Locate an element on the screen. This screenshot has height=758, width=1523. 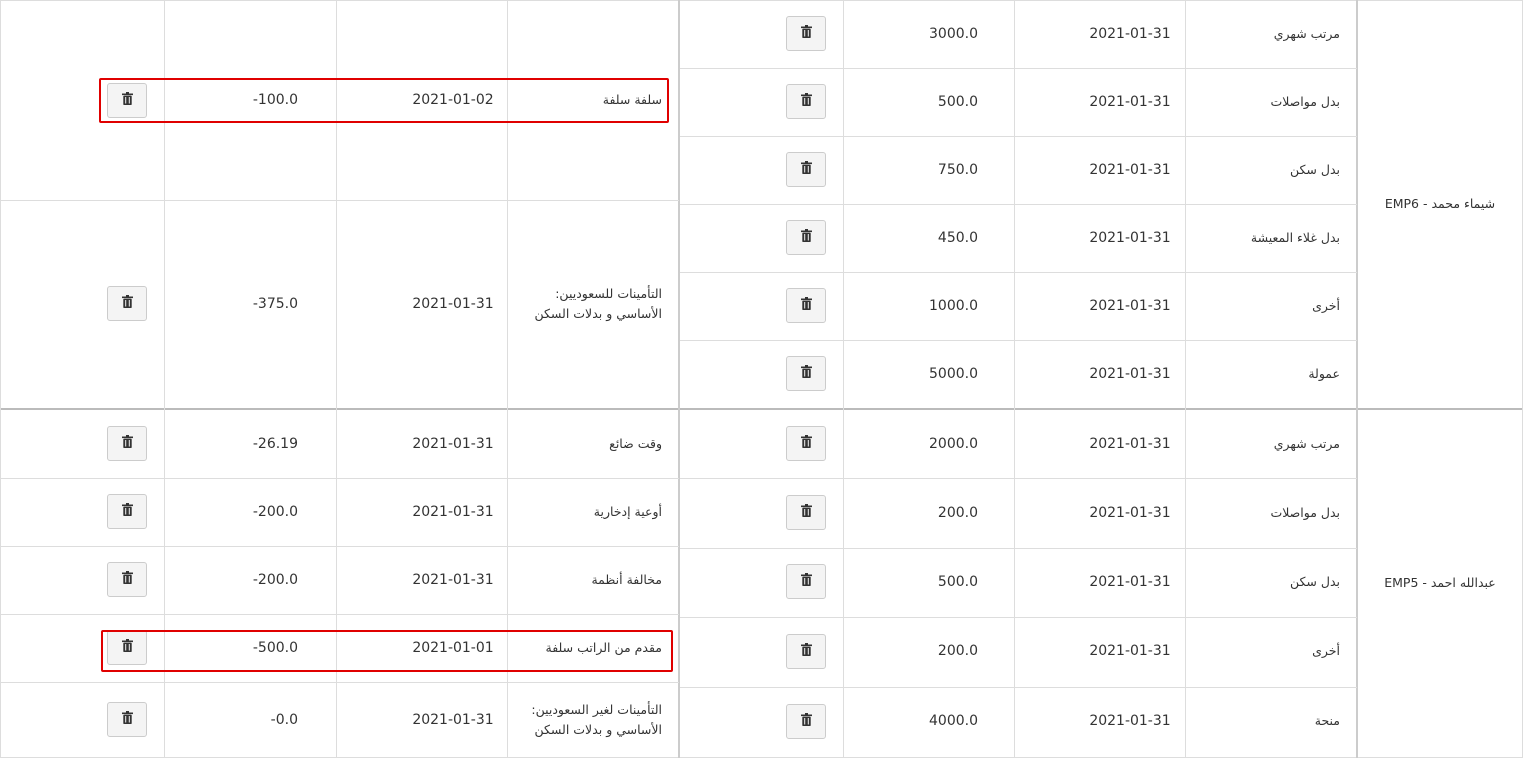
employee-label: EMP5 - عبدالله احمد is located at coordinates (1440, 582).